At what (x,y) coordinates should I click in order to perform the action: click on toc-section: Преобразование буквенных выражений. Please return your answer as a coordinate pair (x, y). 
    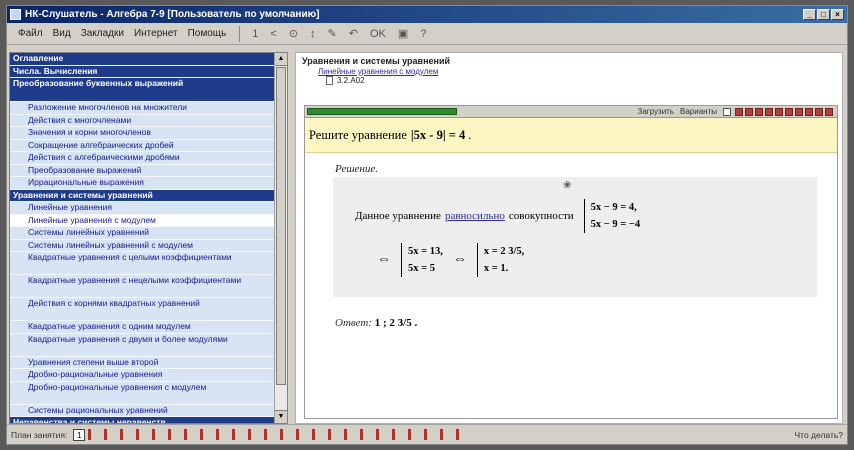
    Looking at the image, I should click on (142, 90).